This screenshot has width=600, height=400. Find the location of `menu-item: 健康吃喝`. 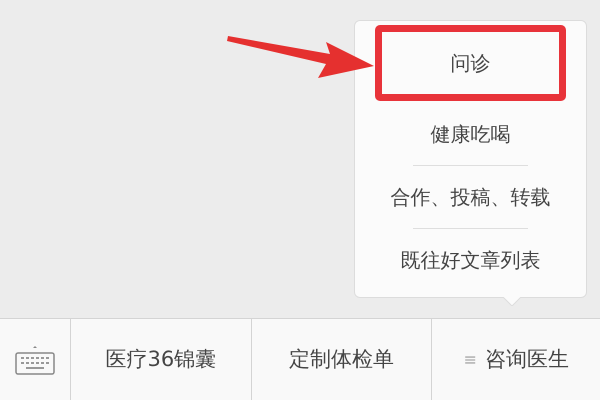

menu-item: 健康吃喝 is located at coordinates (470, 134).